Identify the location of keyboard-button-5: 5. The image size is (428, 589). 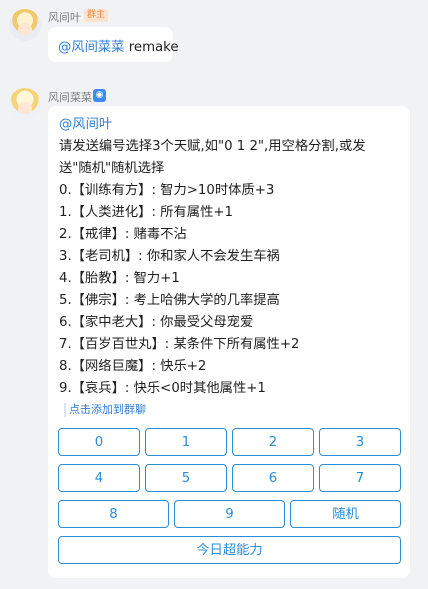
(186, 478).